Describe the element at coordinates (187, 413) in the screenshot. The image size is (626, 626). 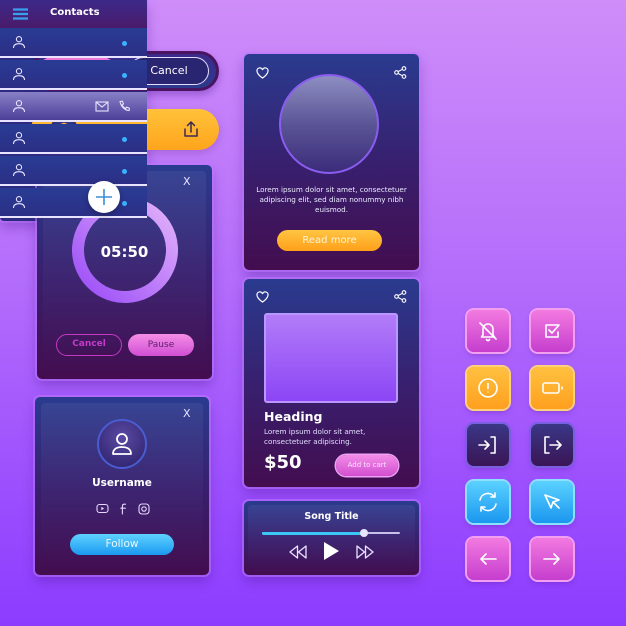
I see `profile-close-button: X` at that location.